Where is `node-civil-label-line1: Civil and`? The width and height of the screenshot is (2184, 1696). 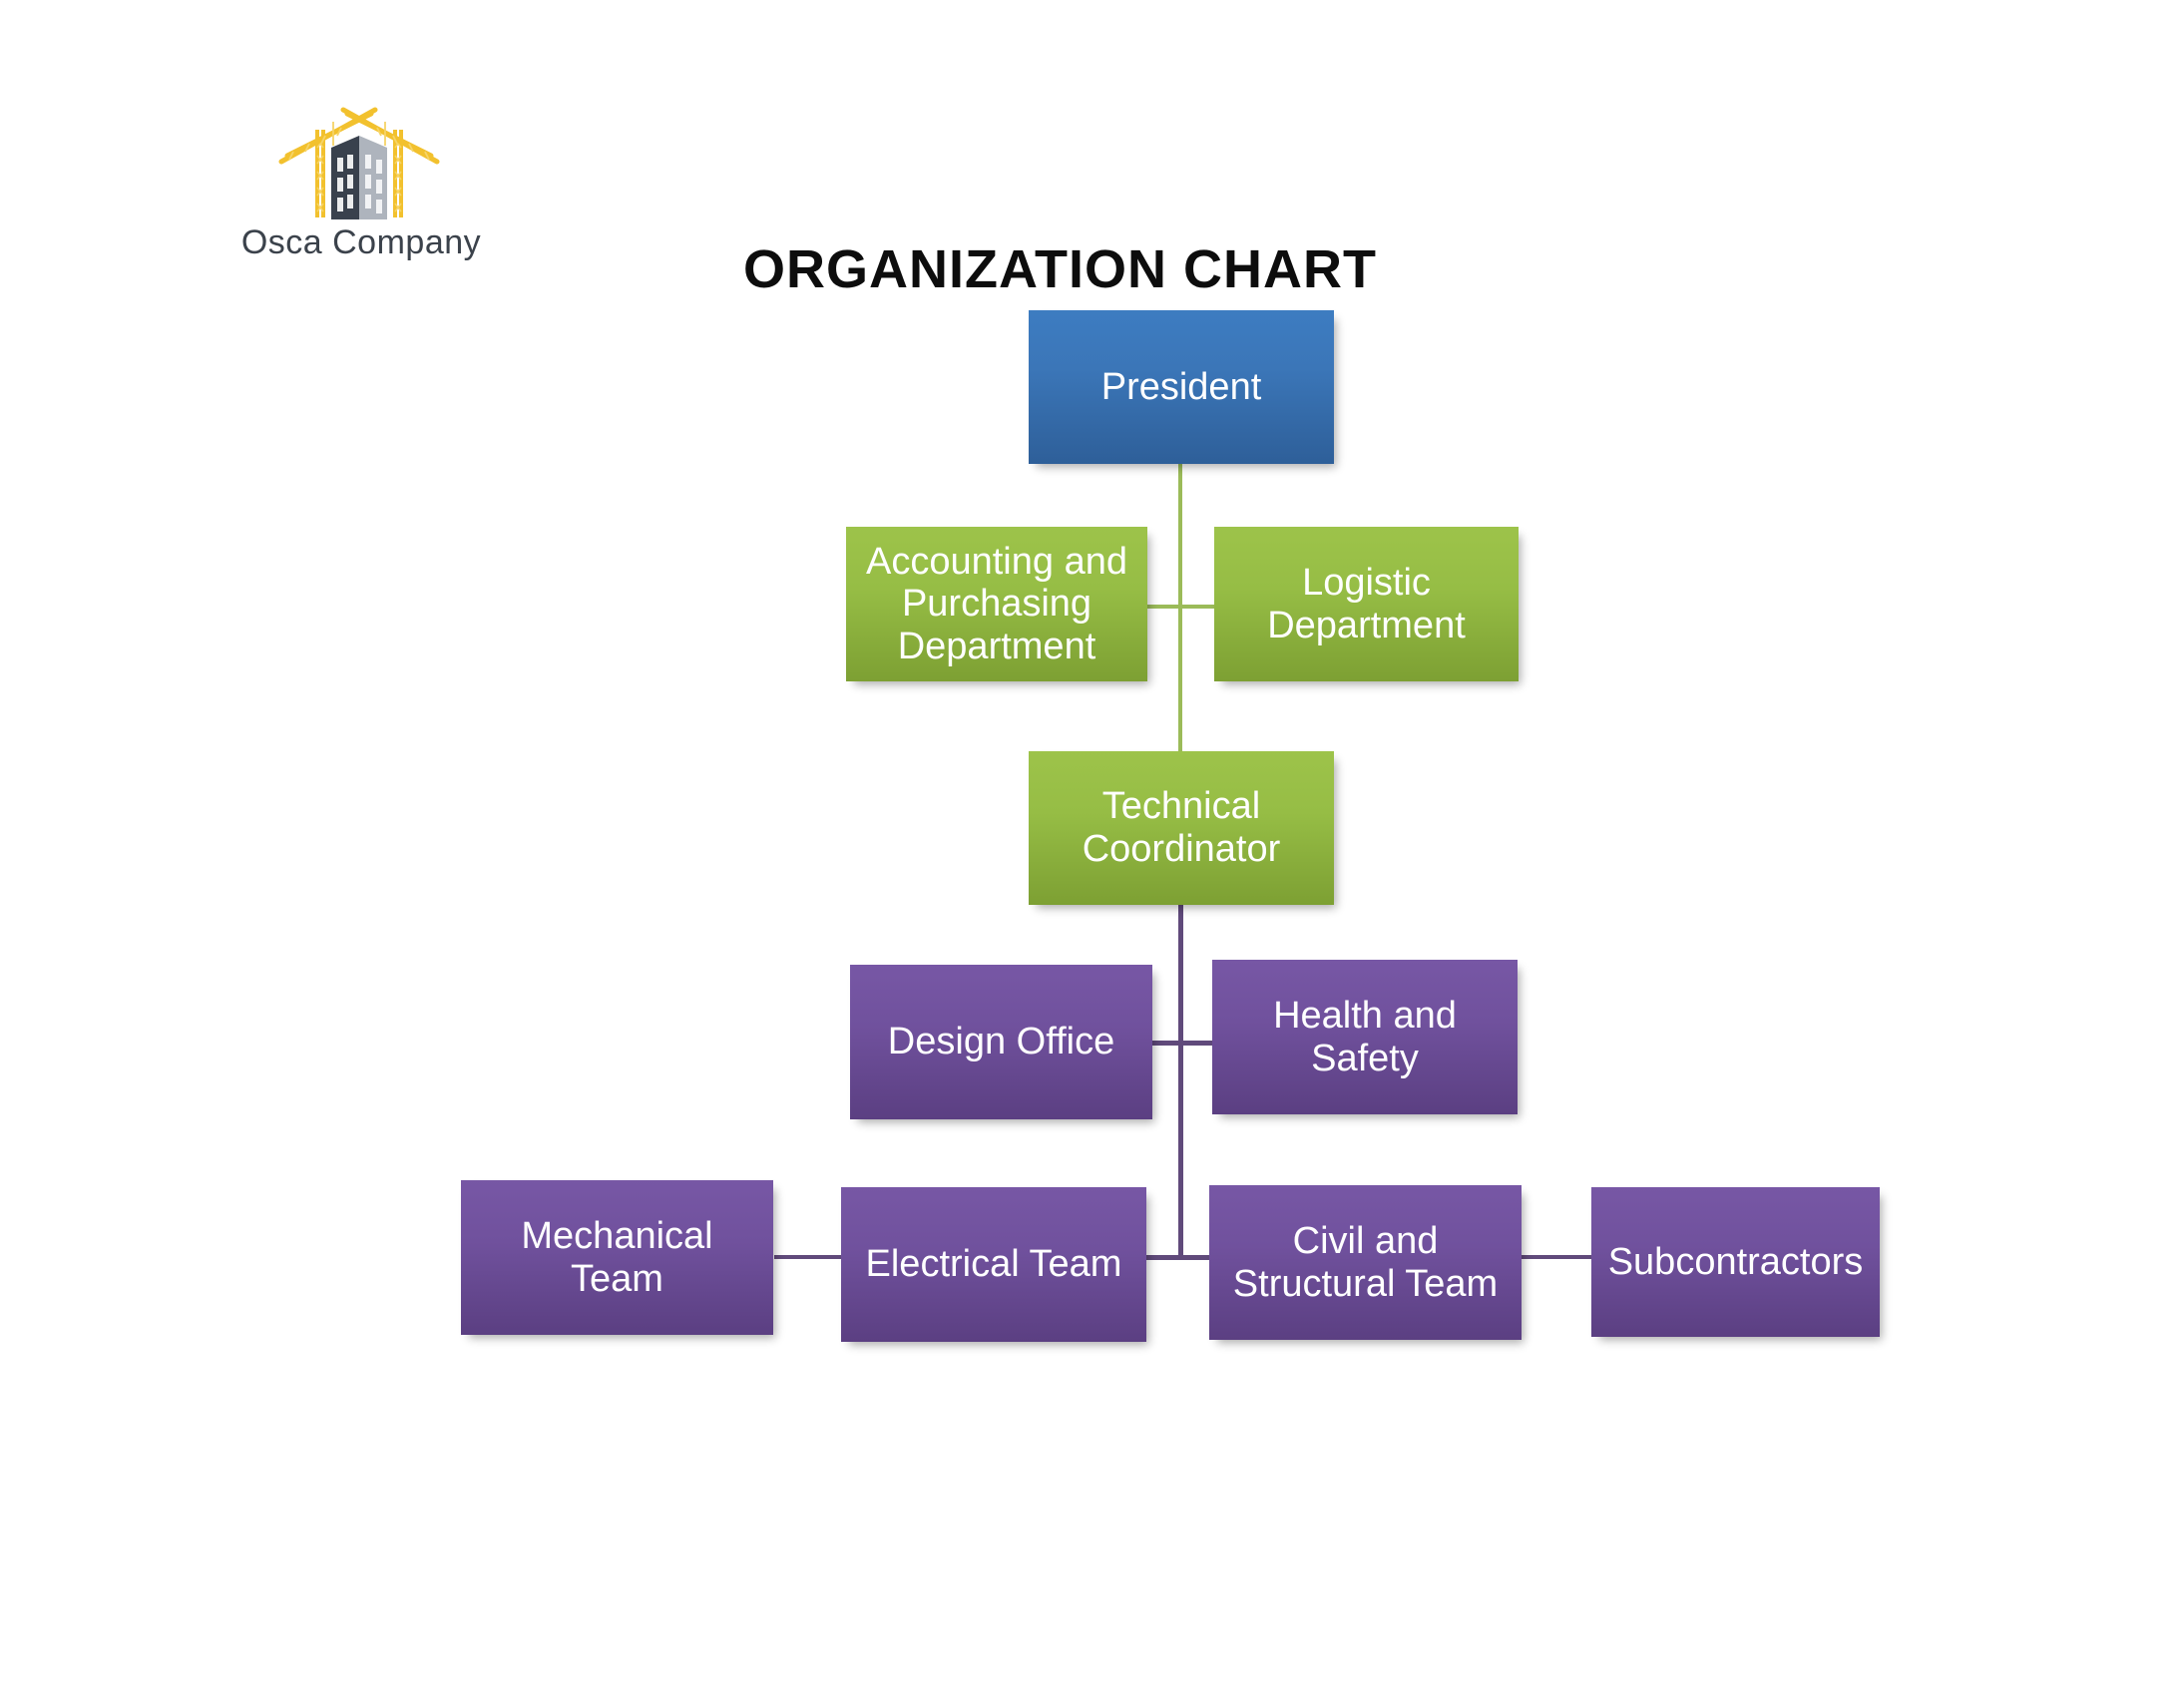 node-civil-label-line1: Civil and is located at coordinates (1365, 1240).